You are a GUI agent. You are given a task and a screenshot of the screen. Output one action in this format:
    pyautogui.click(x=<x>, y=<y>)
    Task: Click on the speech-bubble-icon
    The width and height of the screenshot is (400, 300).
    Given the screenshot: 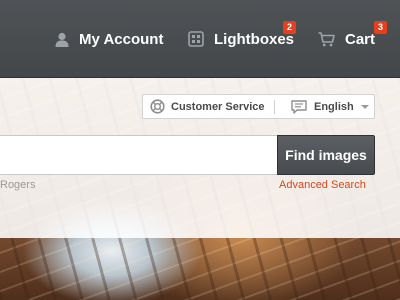 What is the action you would take?
    pyautogui.click(x=299, y=106)
    